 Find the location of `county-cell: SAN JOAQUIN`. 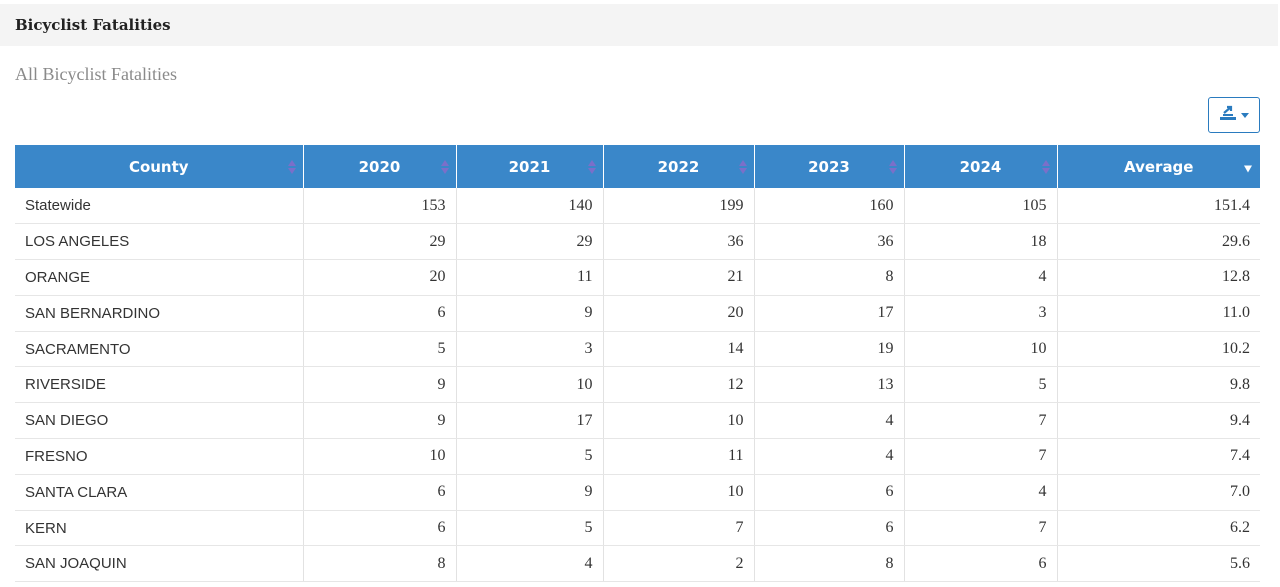

county-cell: SAN JOAQUIN is located at coordinates (159, 564).